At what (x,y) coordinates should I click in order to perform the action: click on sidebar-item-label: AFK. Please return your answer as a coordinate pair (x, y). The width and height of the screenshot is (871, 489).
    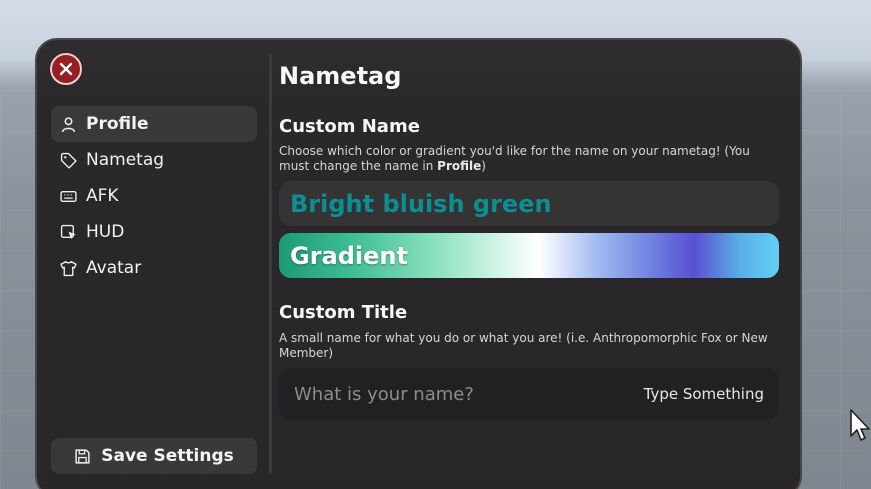
    Looking at the image, I should click on (102, 196).